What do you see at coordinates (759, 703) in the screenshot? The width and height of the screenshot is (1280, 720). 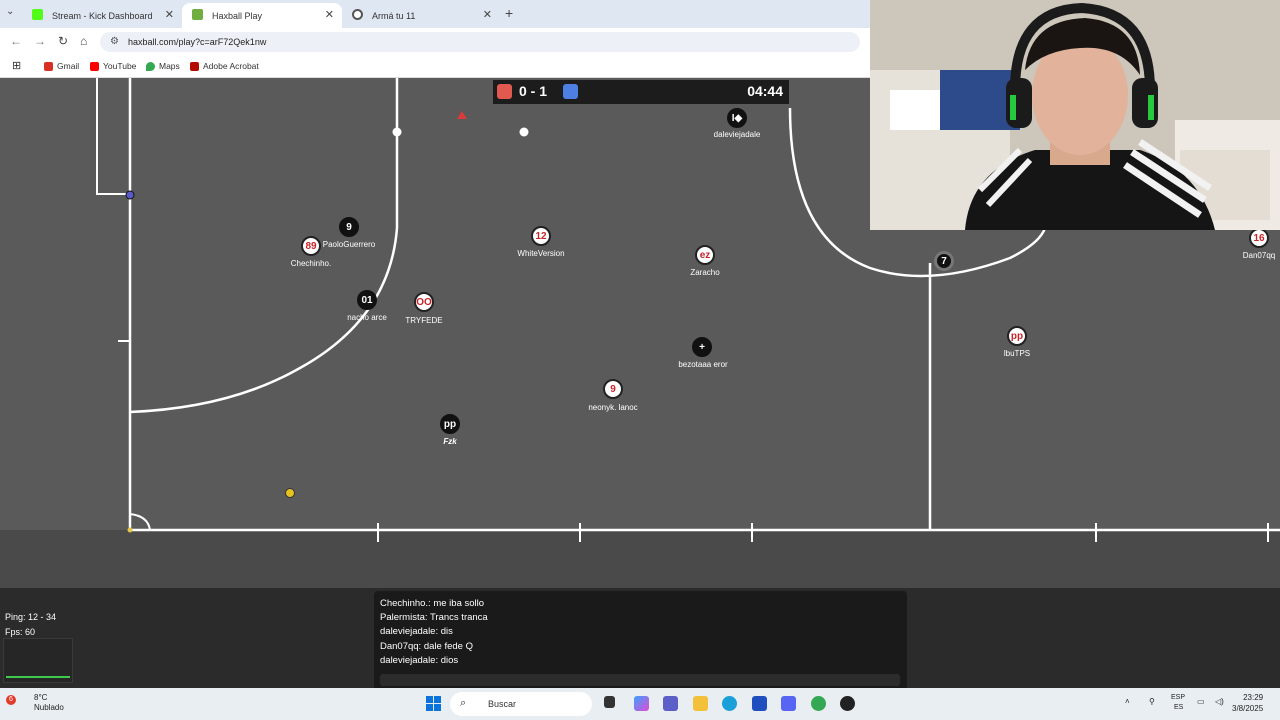 I see `store-icon` at bounding box center [759, 703].